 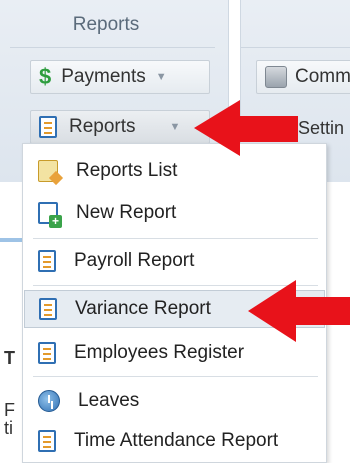 What do you see at coordinates (276, 77) in the screenshot?
I see `comm-icon` at bounding box center [276, 77].